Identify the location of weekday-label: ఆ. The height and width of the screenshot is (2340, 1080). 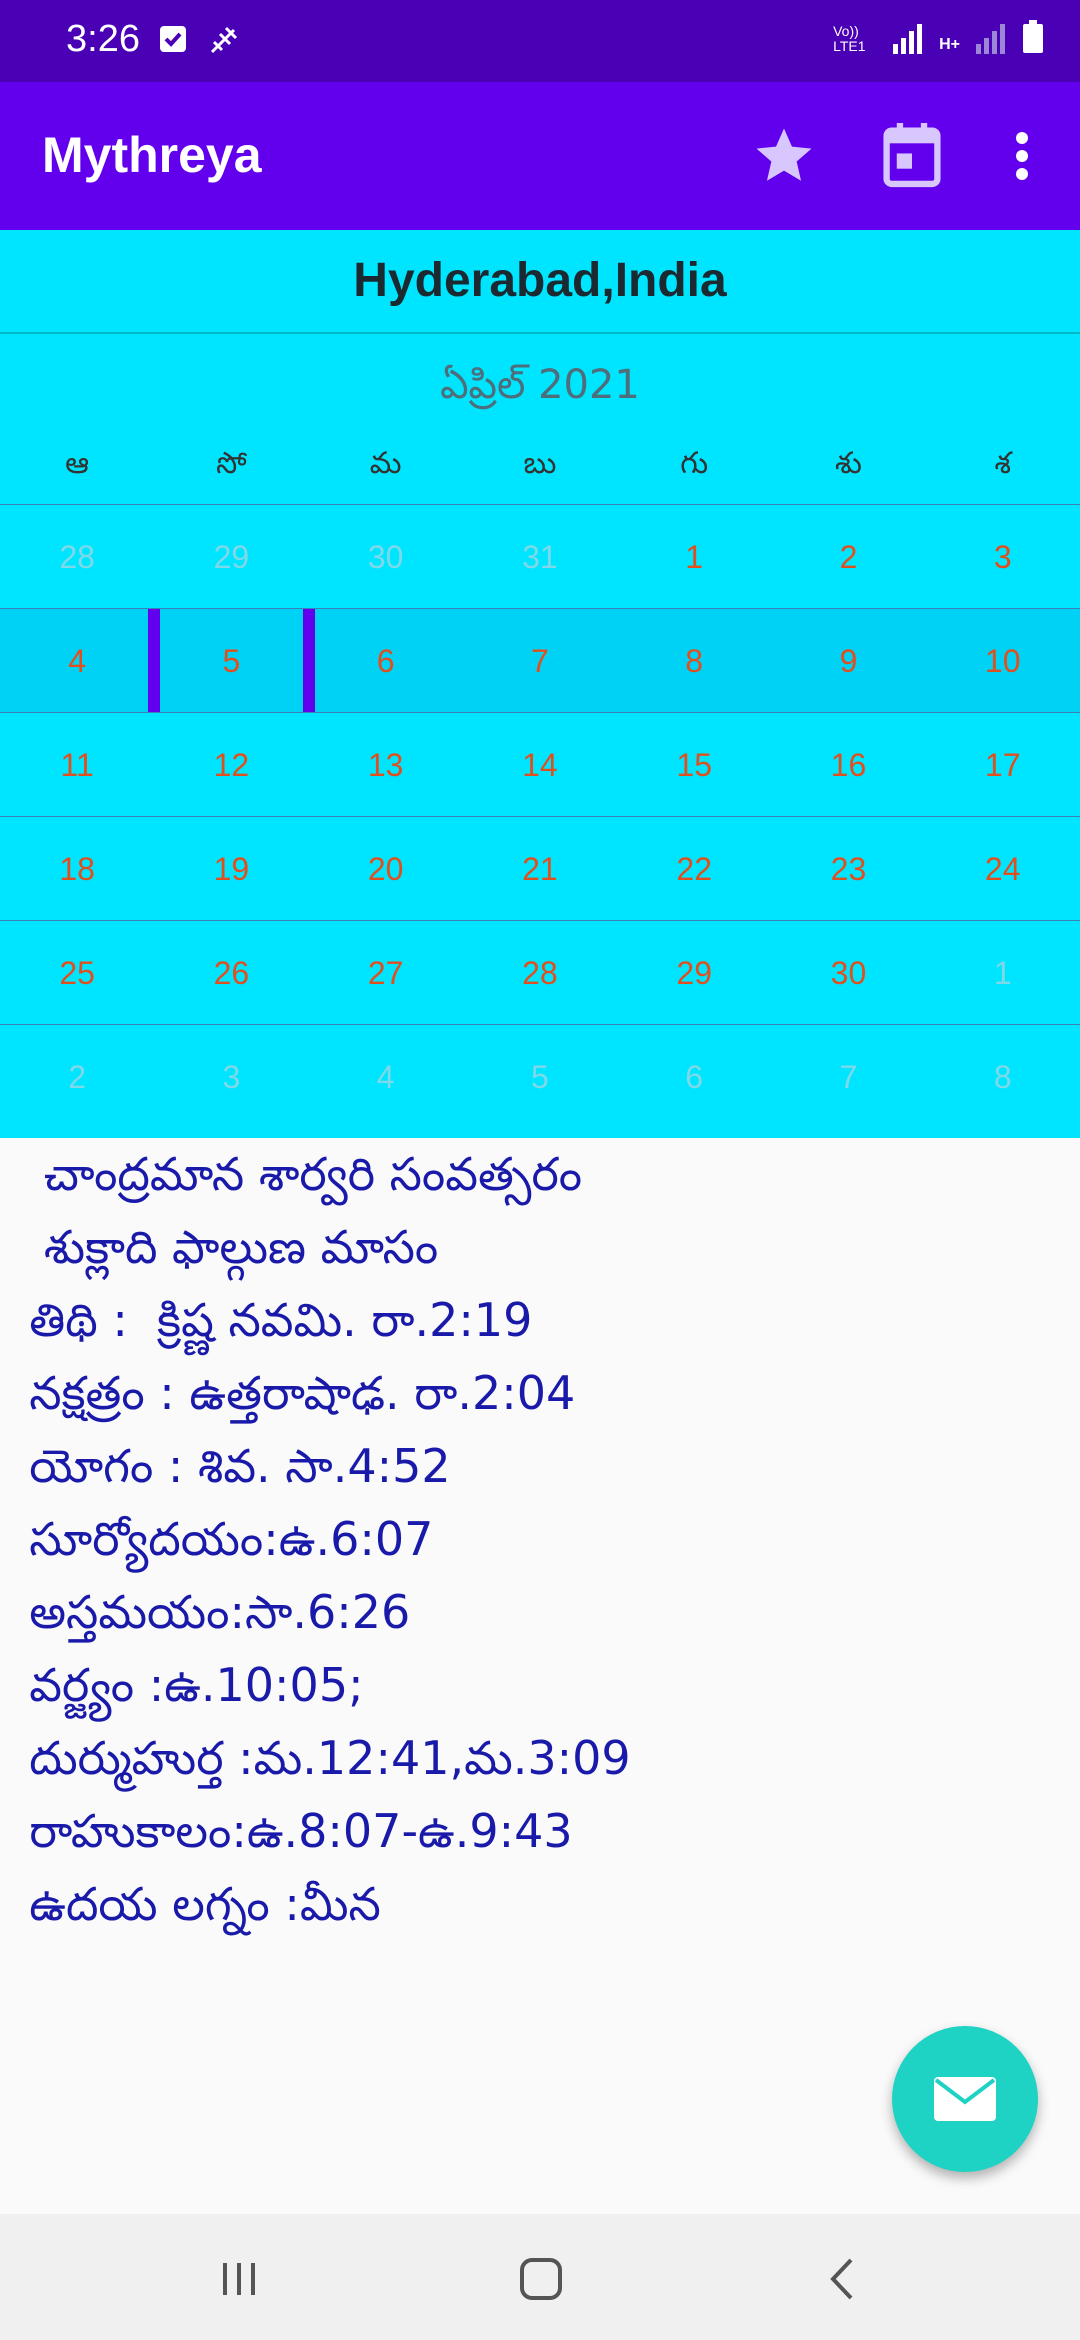
(77, 463).